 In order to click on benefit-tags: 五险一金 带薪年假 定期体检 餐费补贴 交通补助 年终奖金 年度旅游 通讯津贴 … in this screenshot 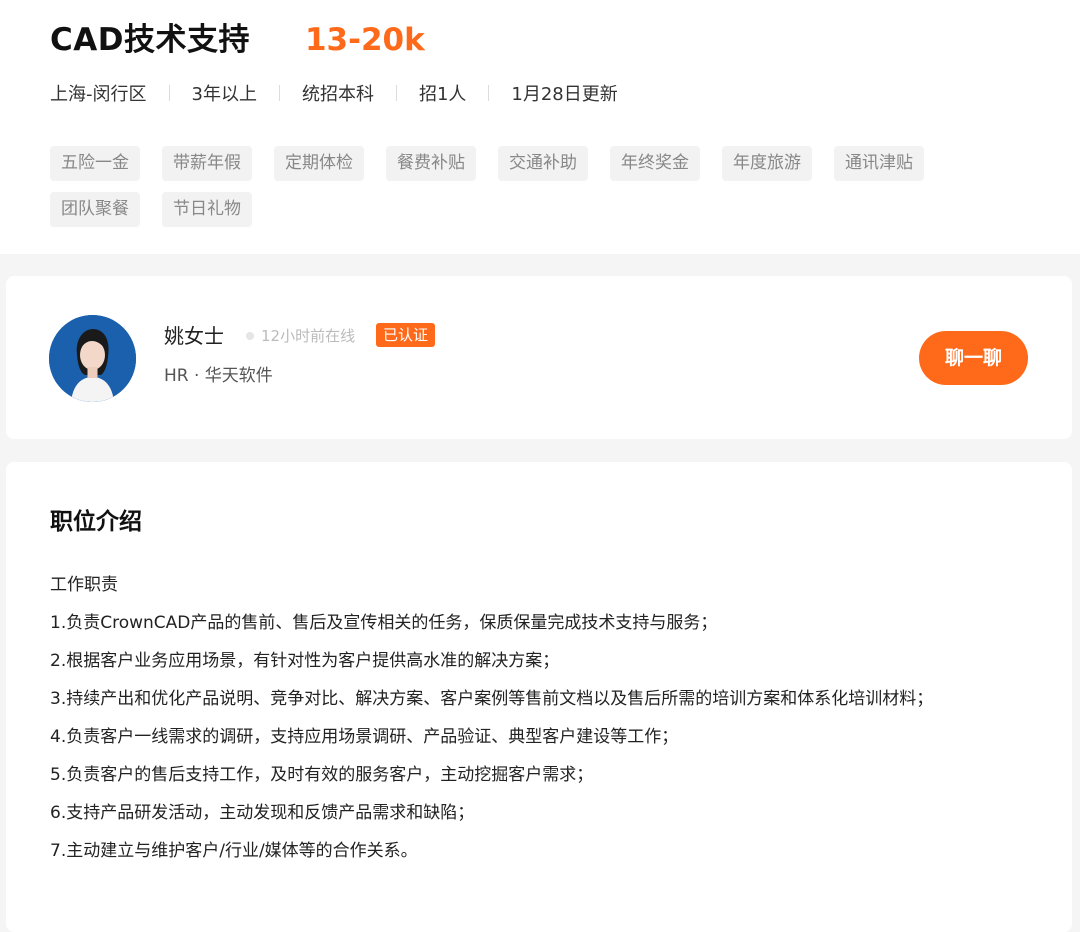, I will do `click(530, 192)`.